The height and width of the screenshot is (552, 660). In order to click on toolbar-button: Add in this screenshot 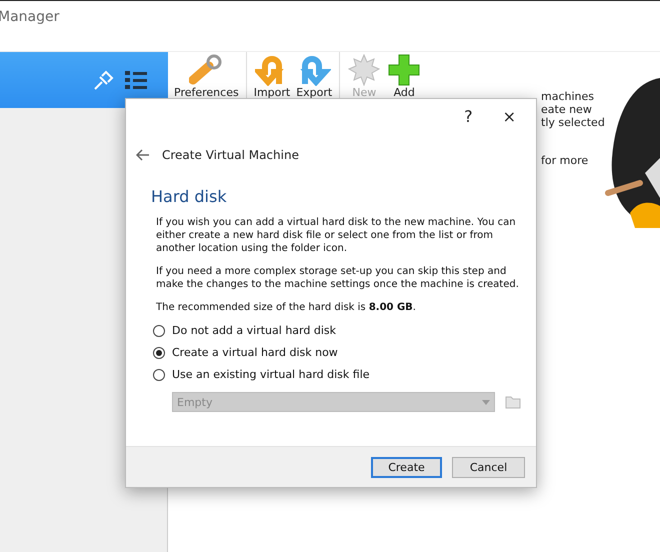, I will do `click(404, 75)`.